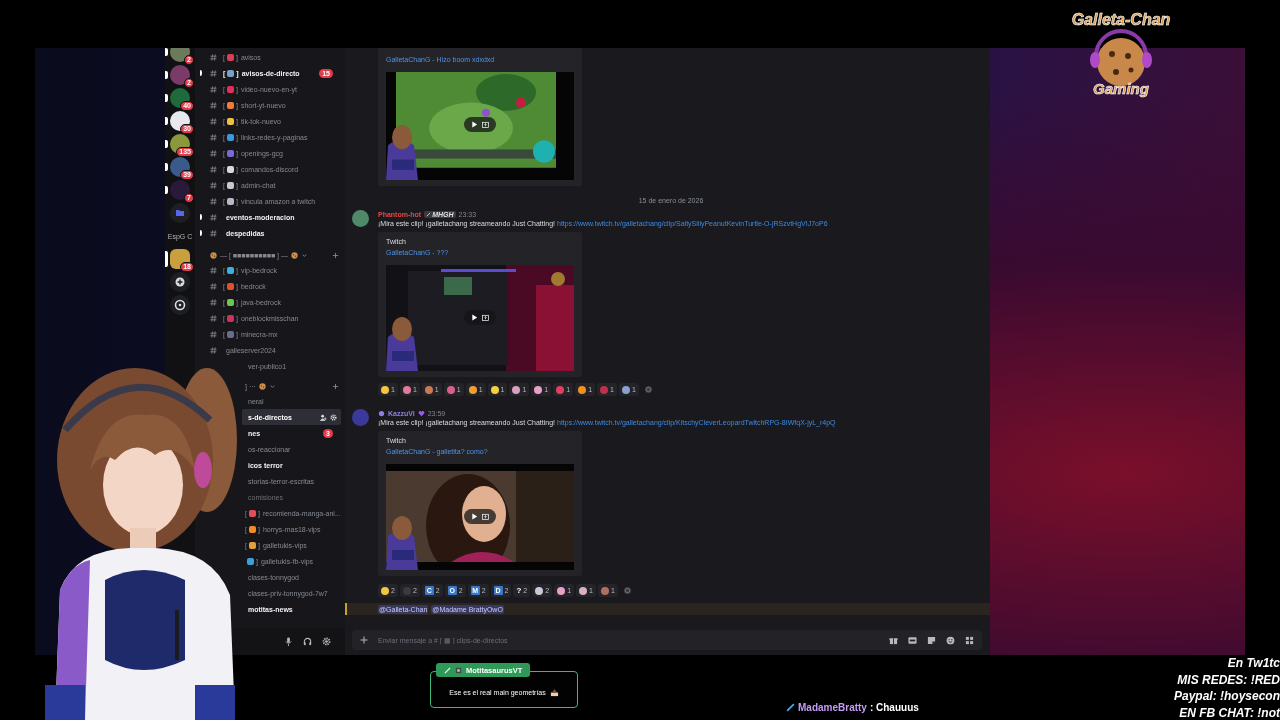 The height and width of the screenshot is (720, 1280). What do you see at coordinates (1228, 679) in the screenshot?
I see `stream-info-text: MIS REDES: !RED` at bounding box center [1228, 679].